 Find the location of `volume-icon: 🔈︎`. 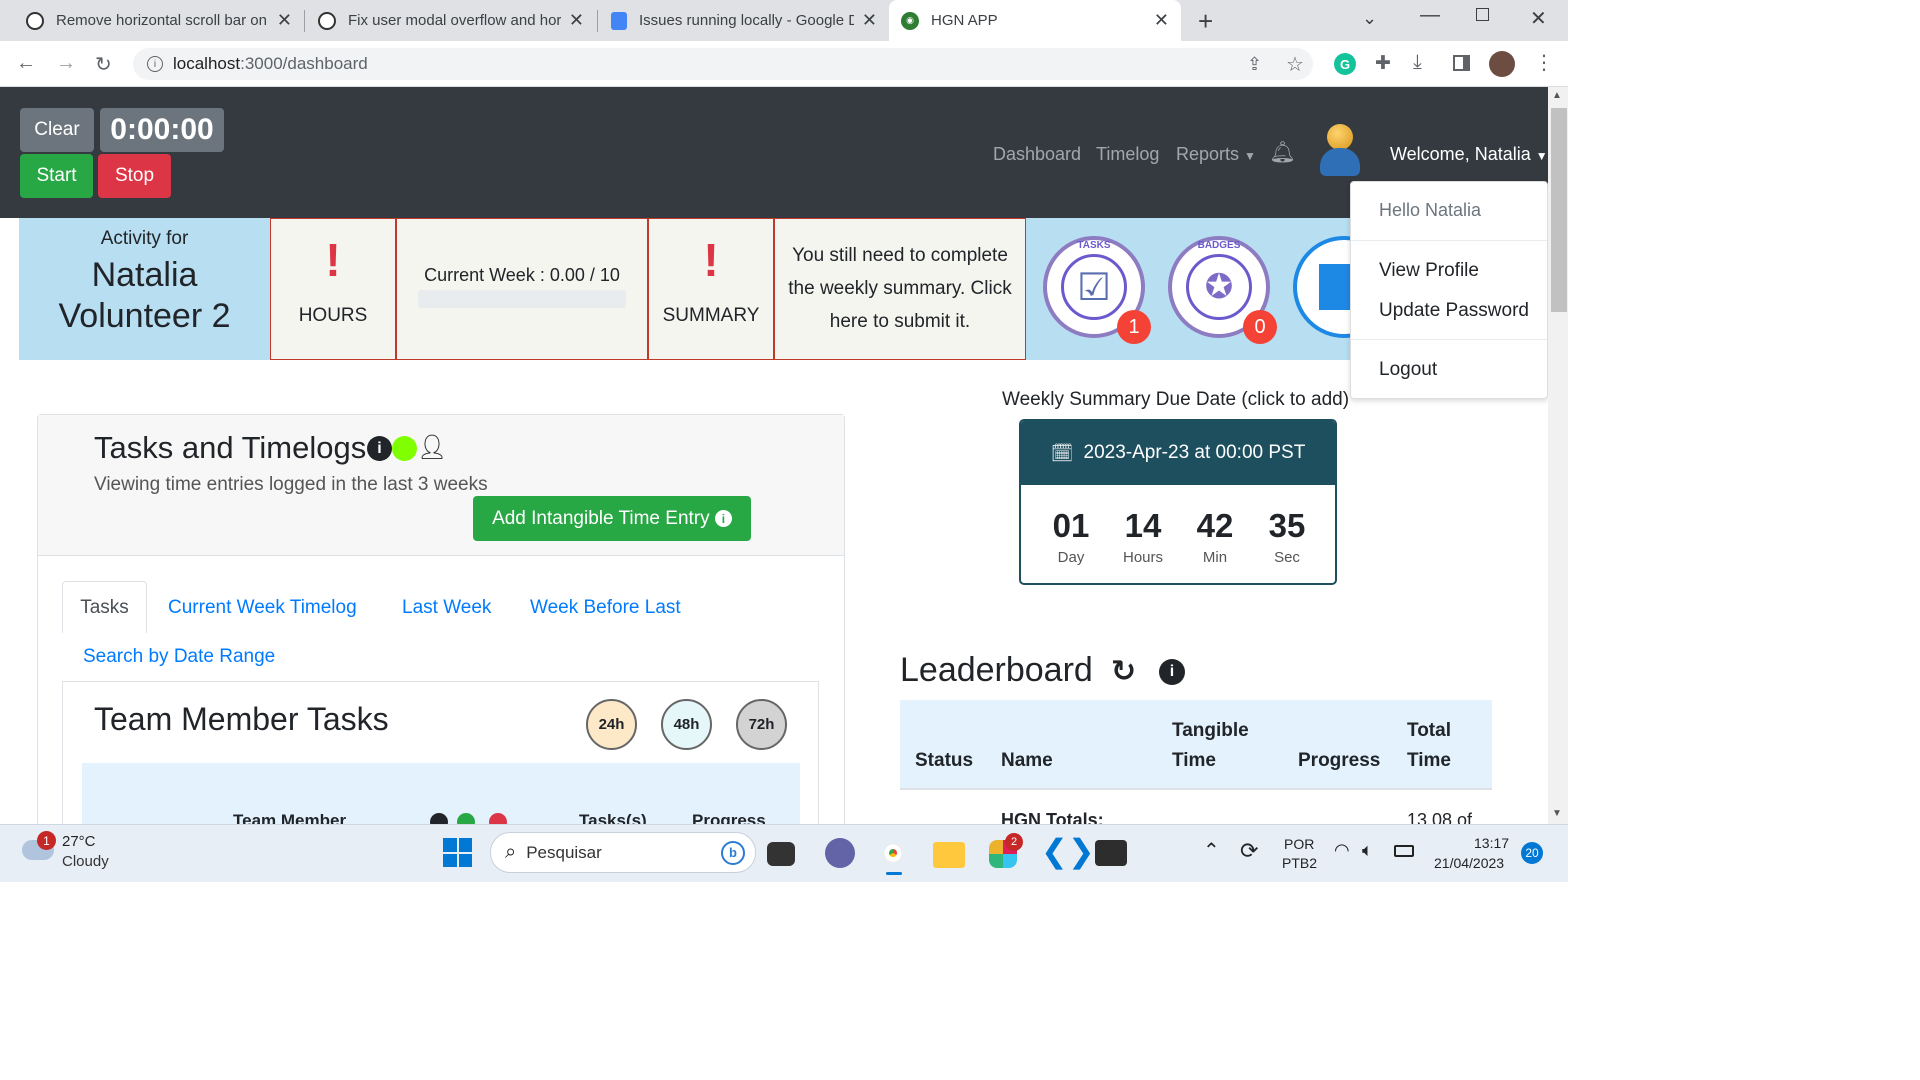

volume-icon: 🔈︎ is located at coordinates (1367, 850).